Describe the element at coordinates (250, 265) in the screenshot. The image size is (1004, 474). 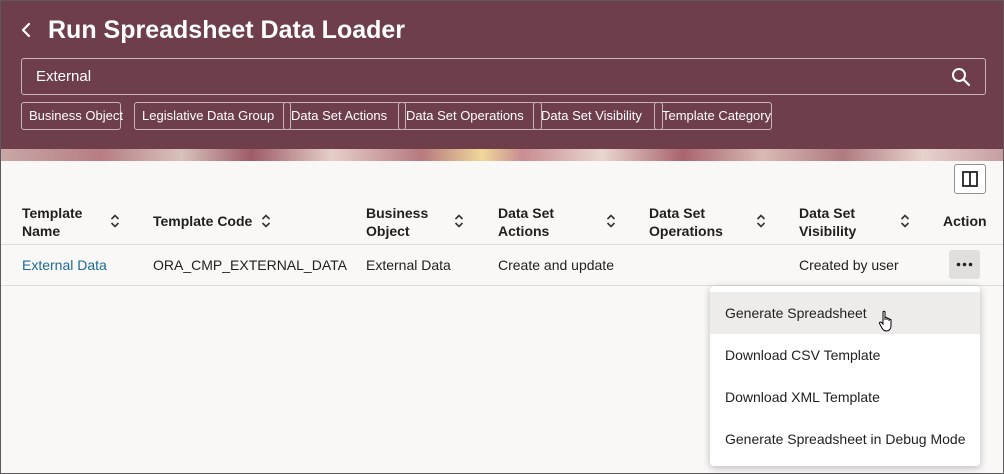
I see `template-code-cell: ORA_CMP_EXTERNAL_DATA` at that location.